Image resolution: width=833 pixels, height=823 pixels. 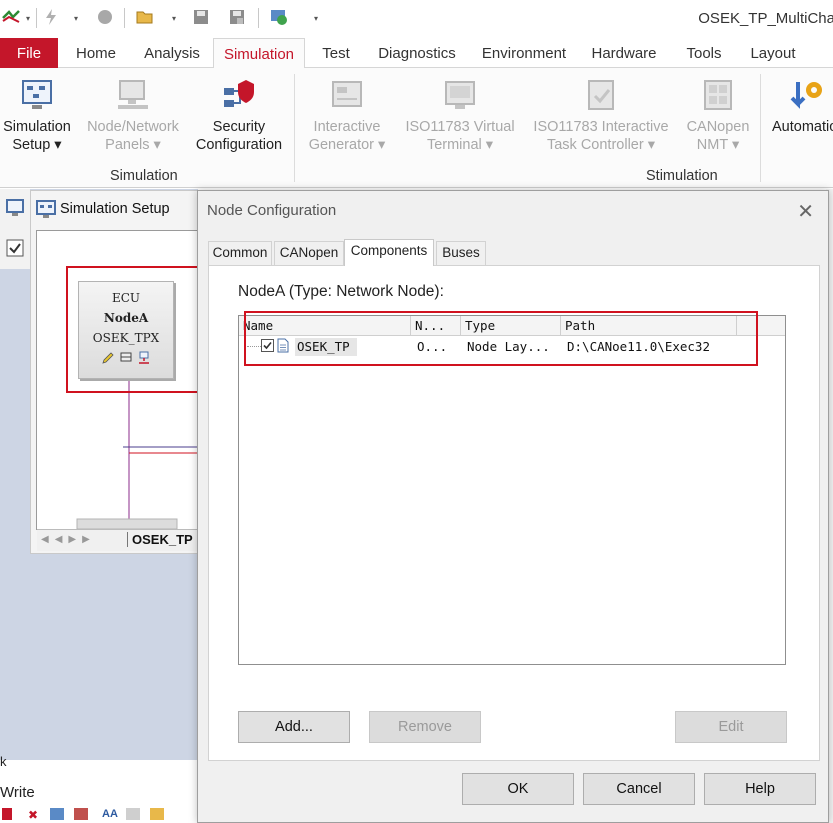 I want to click on iso11783-virtual-terminal-label-1: ISO11783 Virtual, so click(x=460, y=127).